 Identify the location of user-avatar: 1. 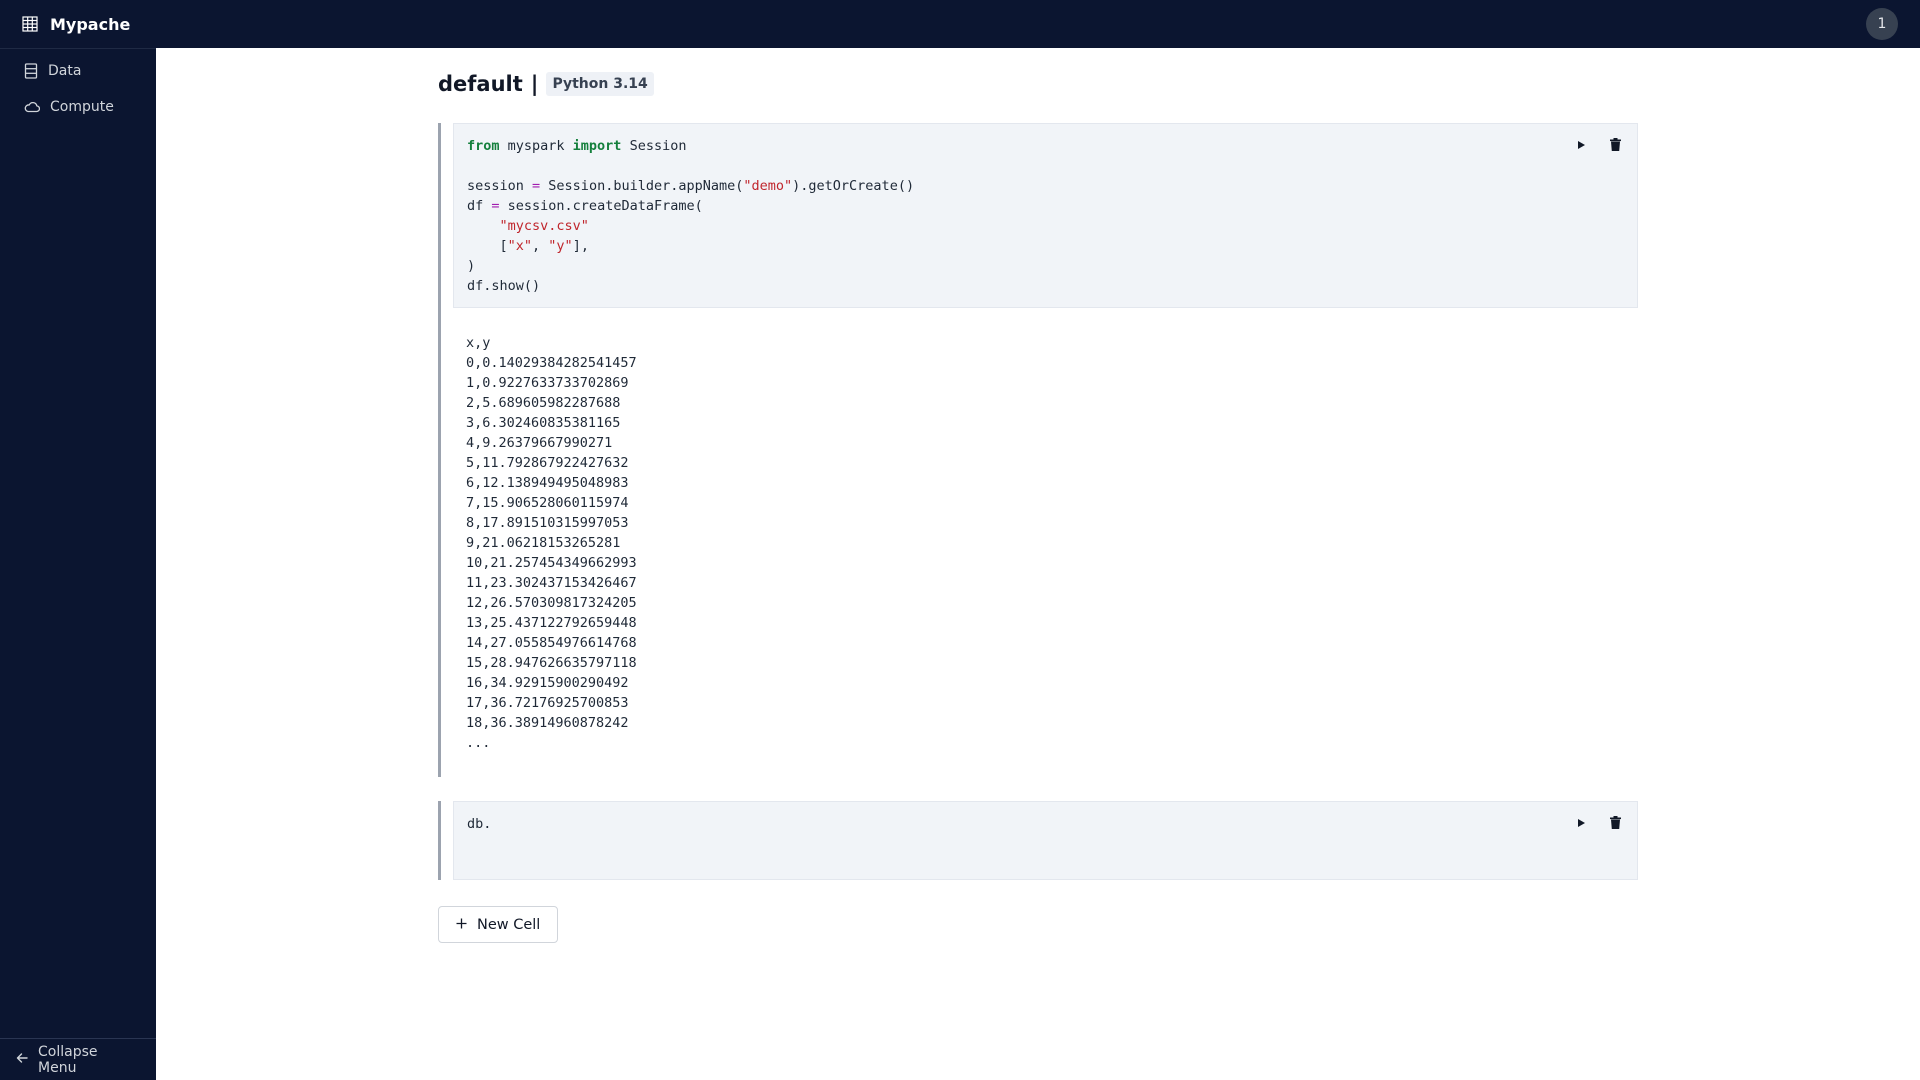
(1882, 24).